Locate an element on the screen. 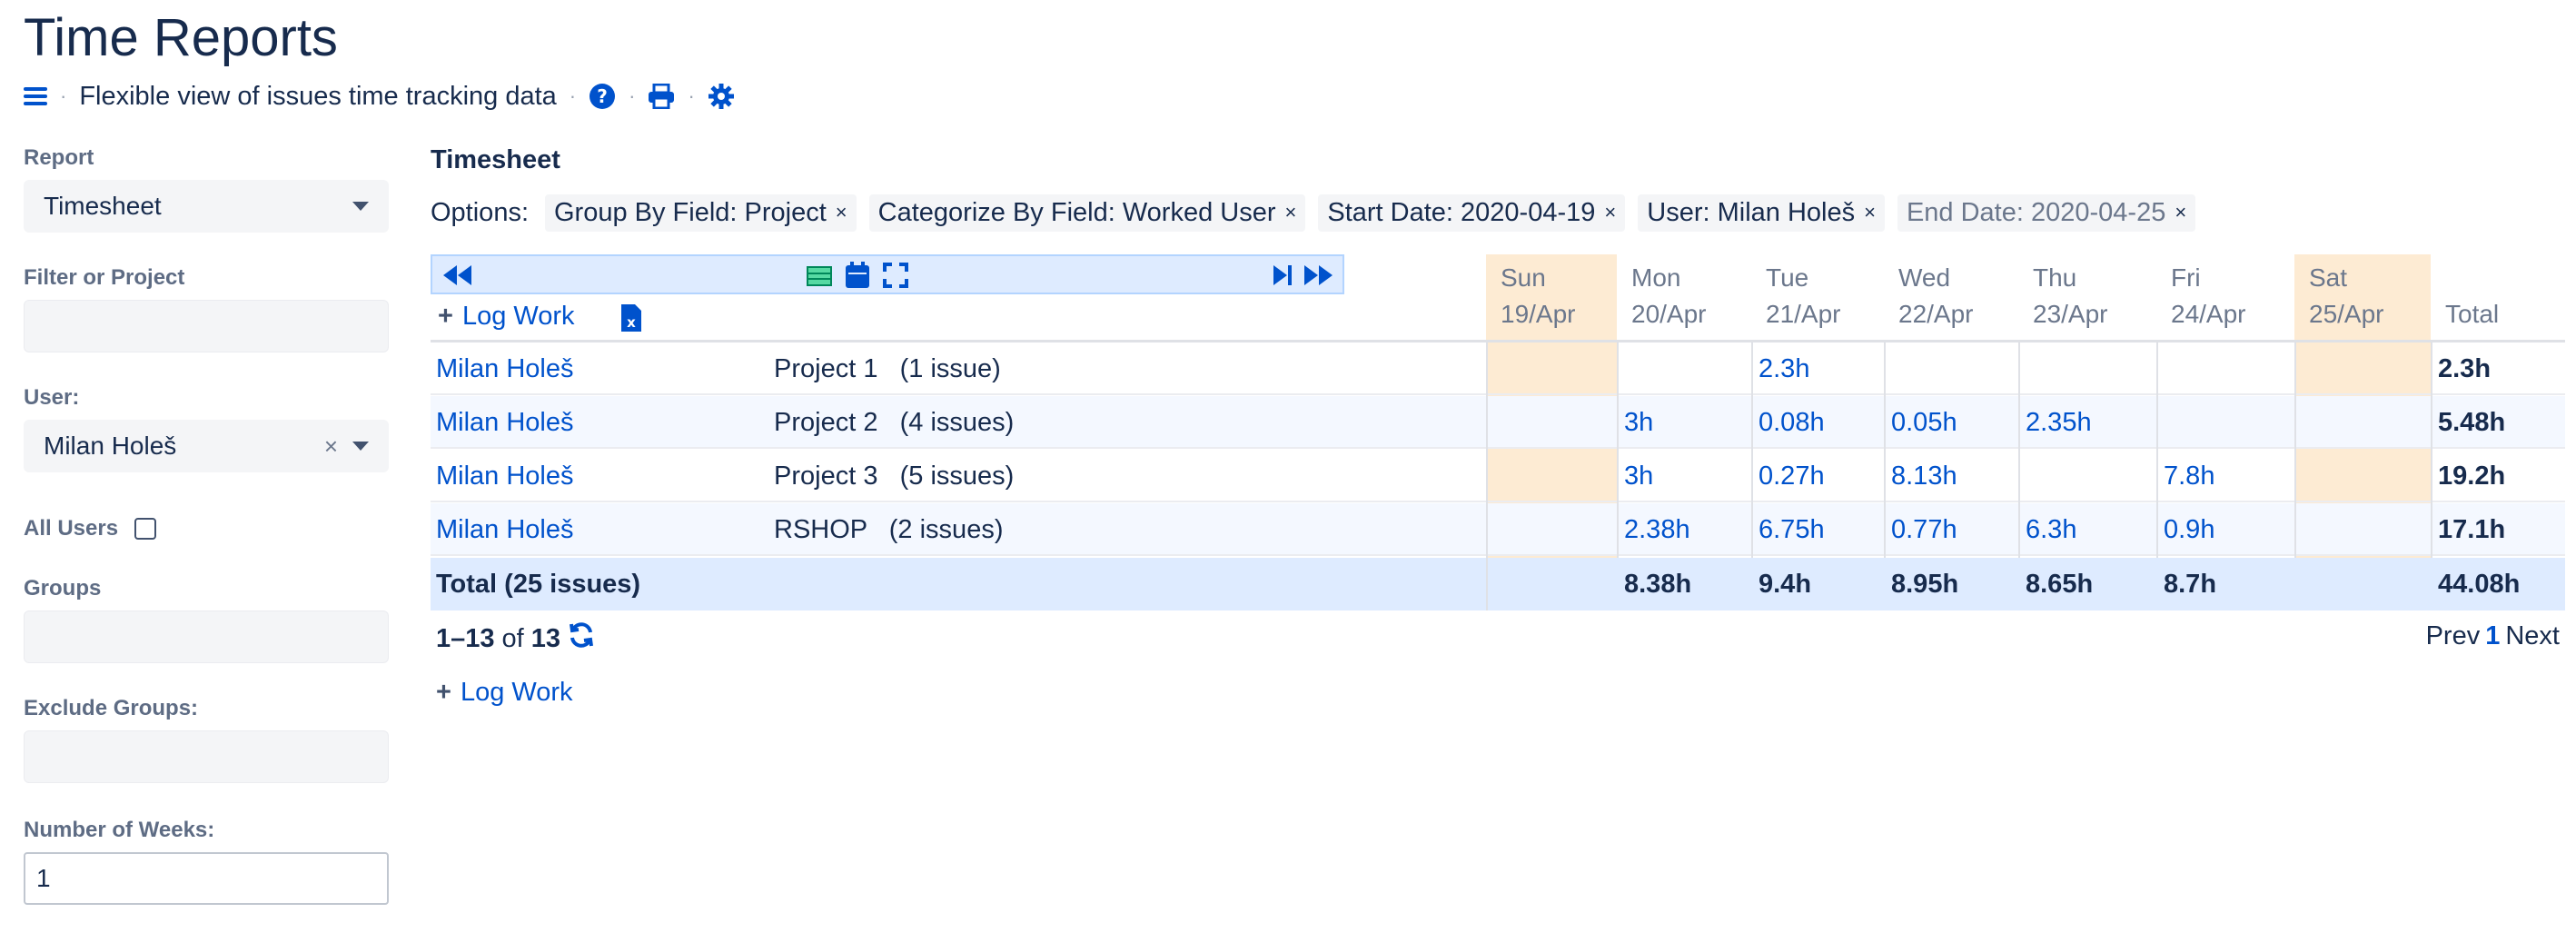  clear-icon: × is located at coordinates (331, 447).